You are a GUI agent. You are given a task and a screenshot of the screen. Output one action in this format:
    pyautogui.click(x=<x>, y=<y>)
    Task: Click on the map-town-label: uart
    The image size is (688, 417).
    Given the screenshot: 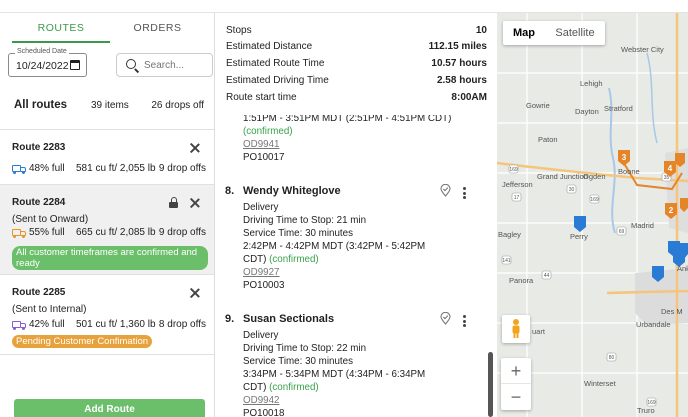 What is the action you would take?
    pyautogui.click(x=538, y=331)
    